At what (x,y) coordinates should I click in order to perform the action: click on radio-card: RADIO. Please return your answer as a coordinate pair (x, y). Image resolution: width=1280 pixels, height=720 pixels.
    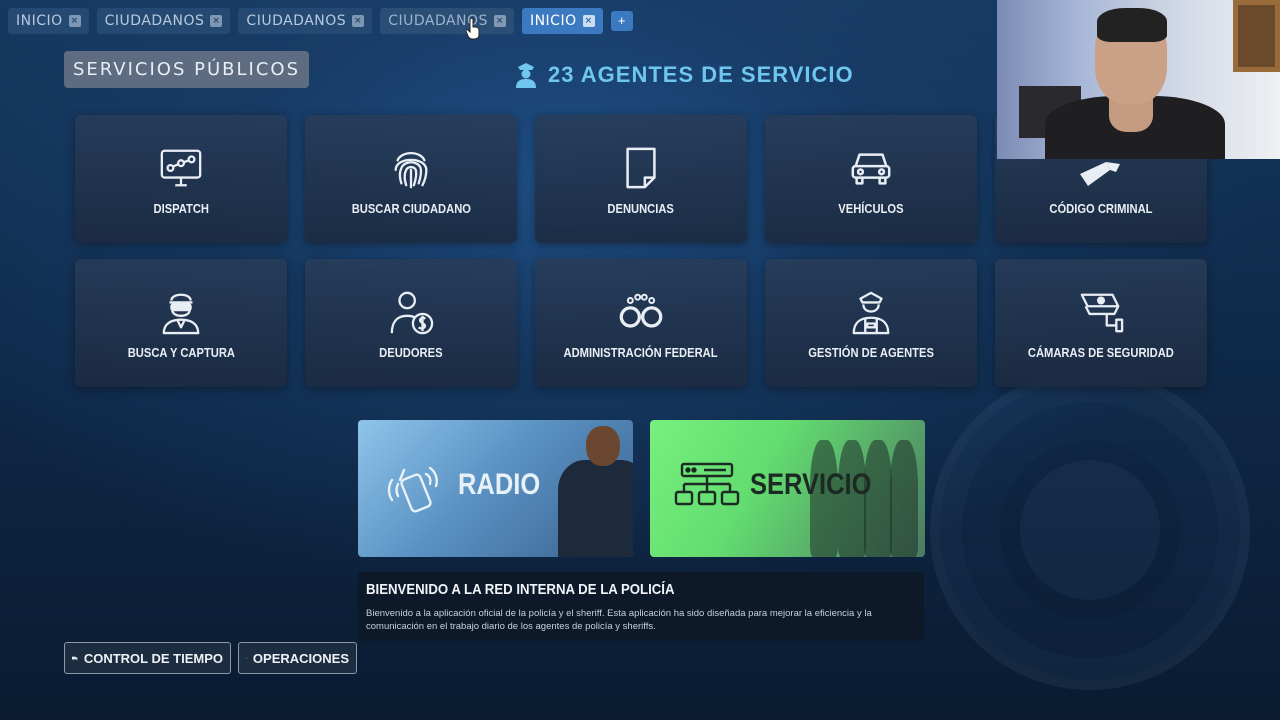
    Looking at the image, I should click on (495, 488).